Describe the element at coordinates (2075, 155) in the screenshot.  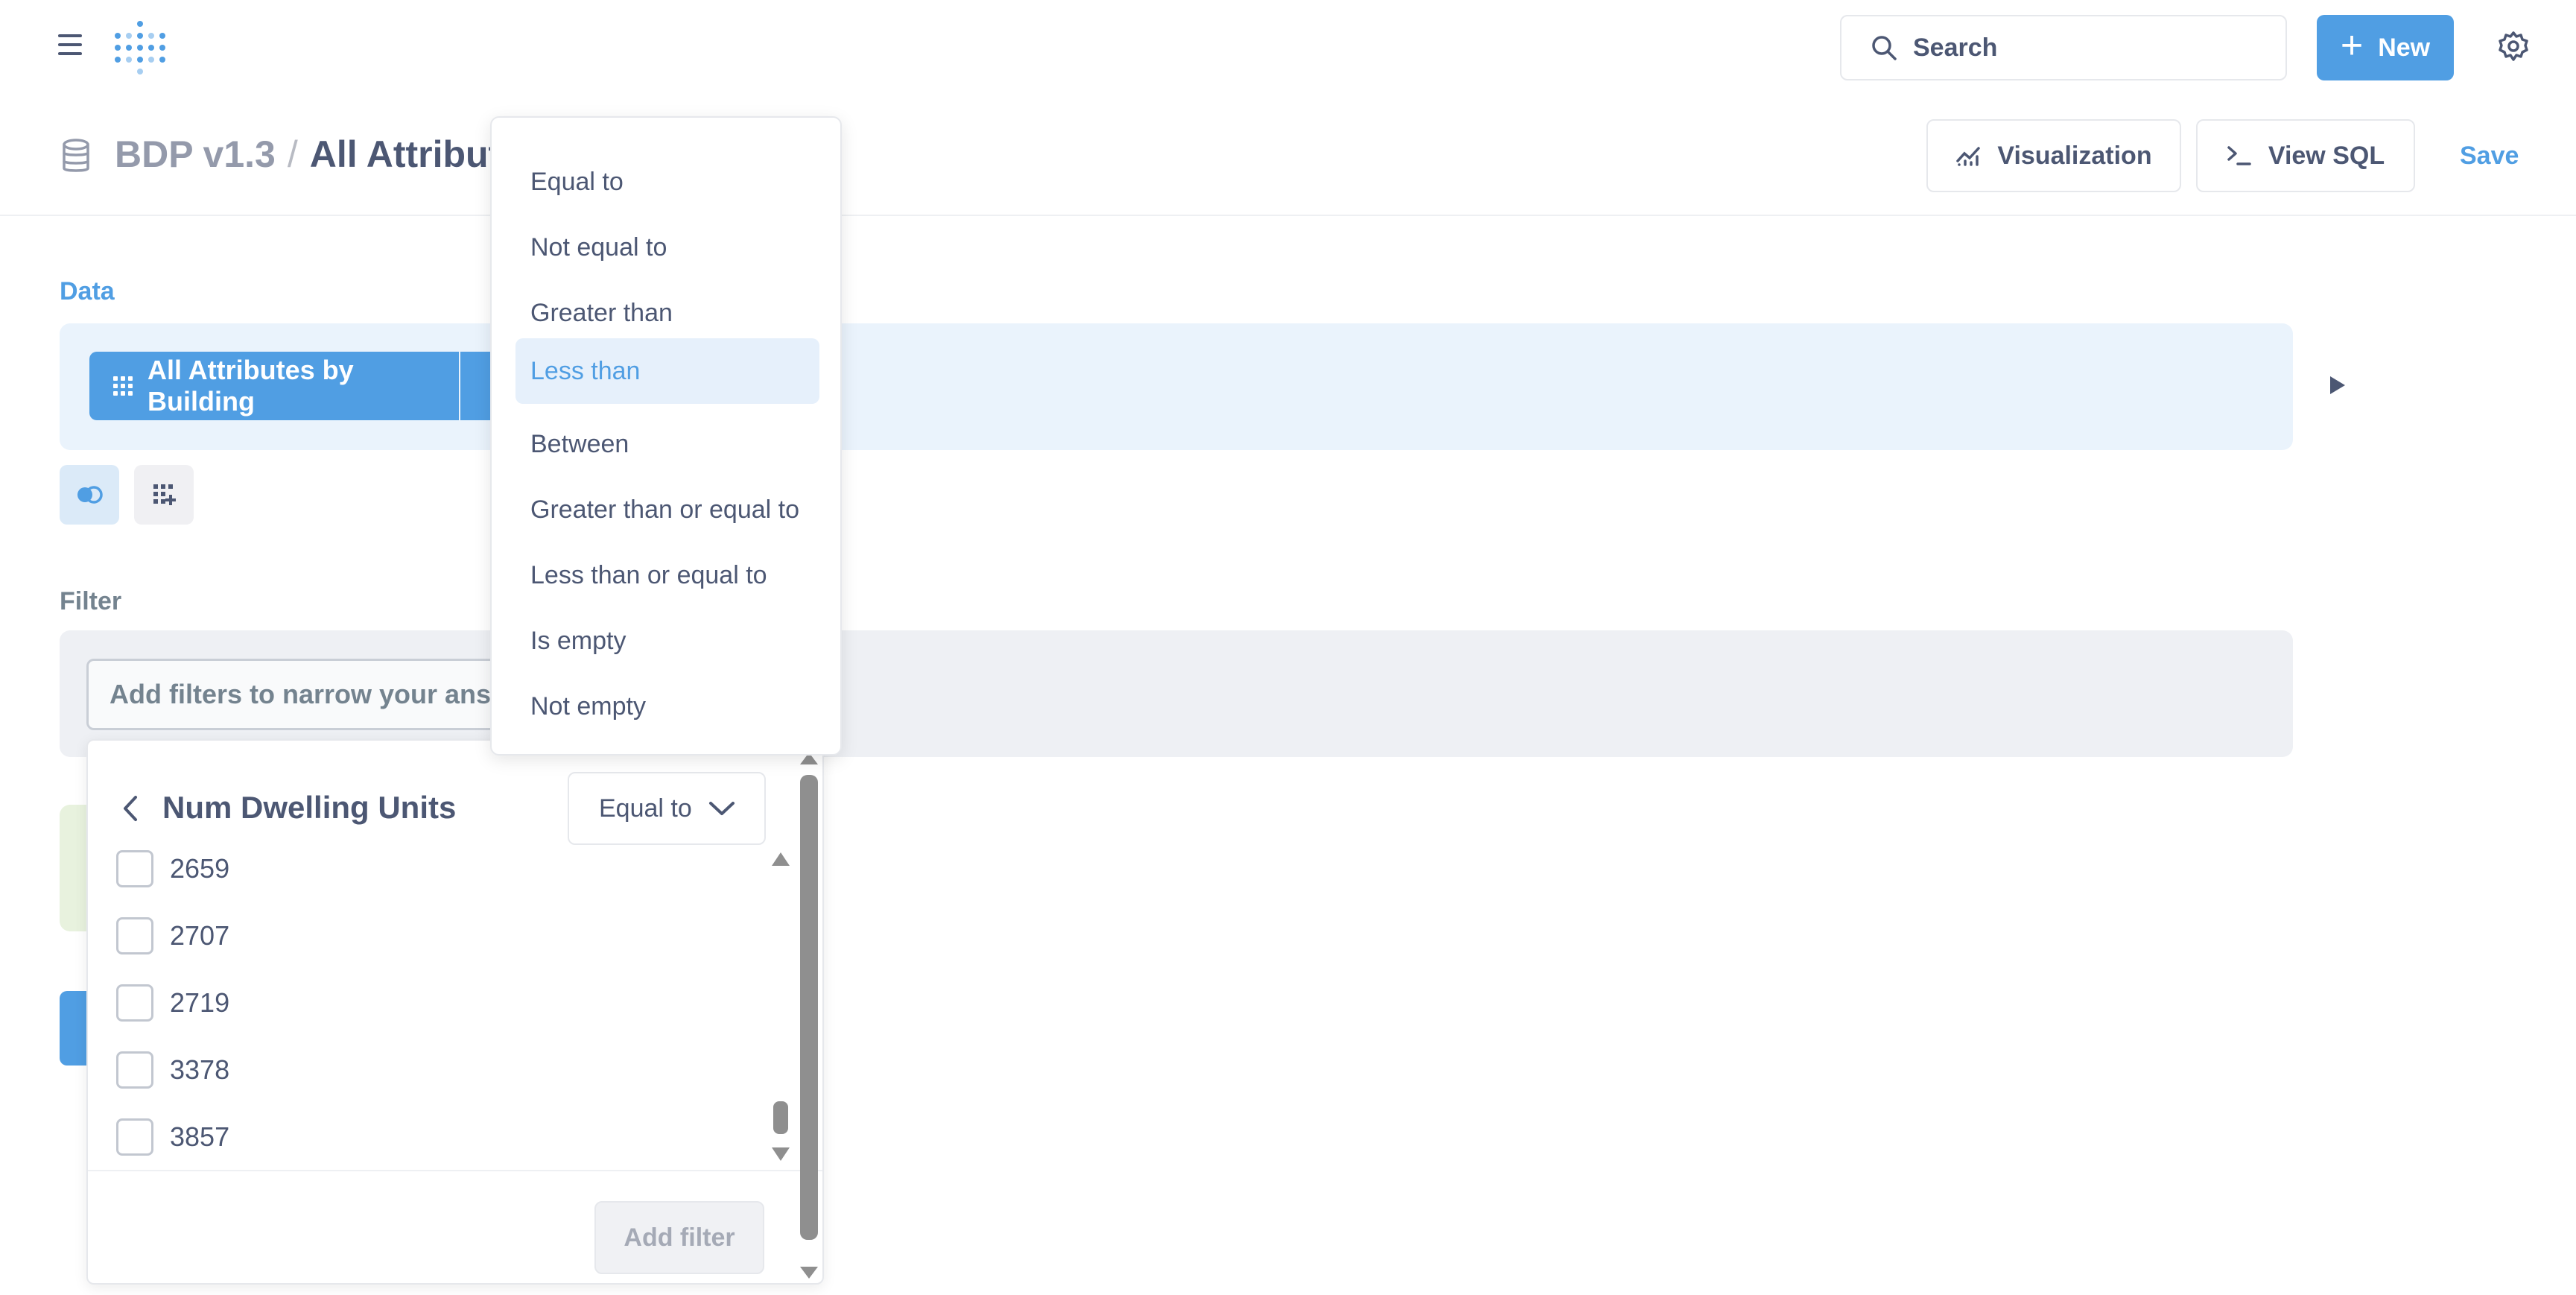
I see `visualization-label: Visualization` at that location.